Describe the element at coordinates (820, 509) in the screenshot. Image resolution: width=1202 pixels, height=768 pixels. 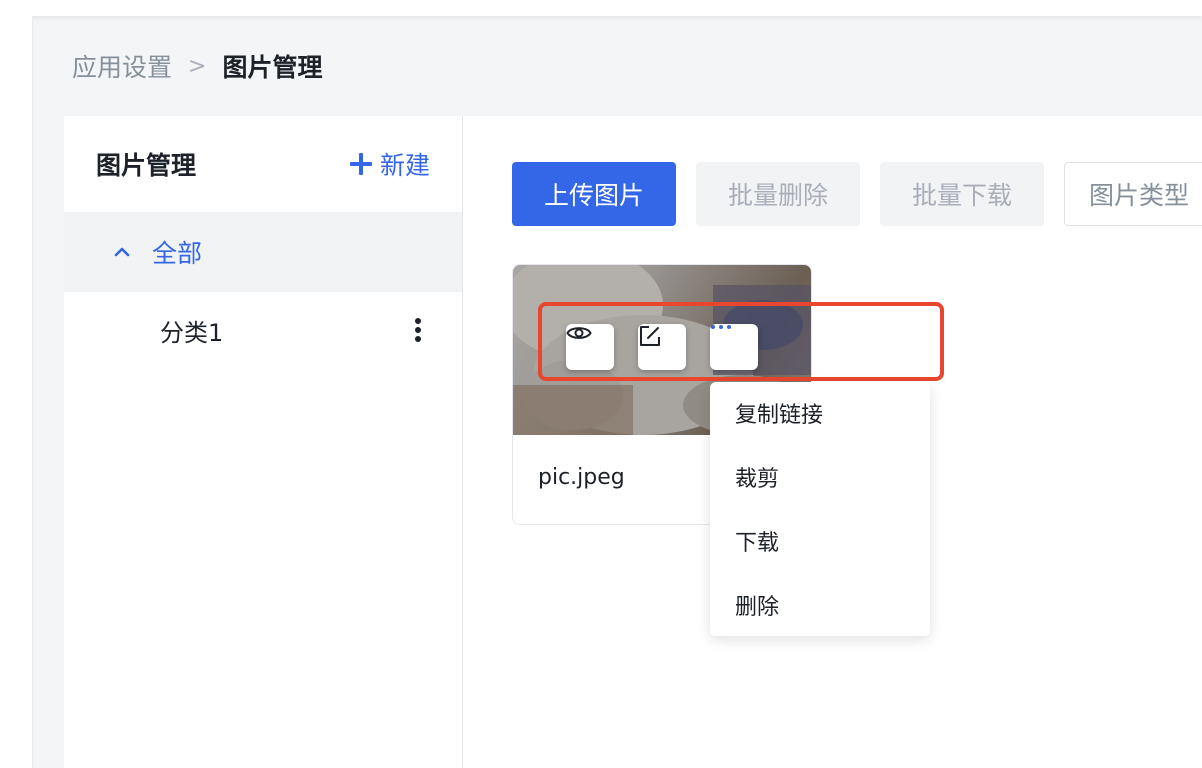
I see `more-actions-menu: 复制链接 裁剪 下载 删除` at that location.